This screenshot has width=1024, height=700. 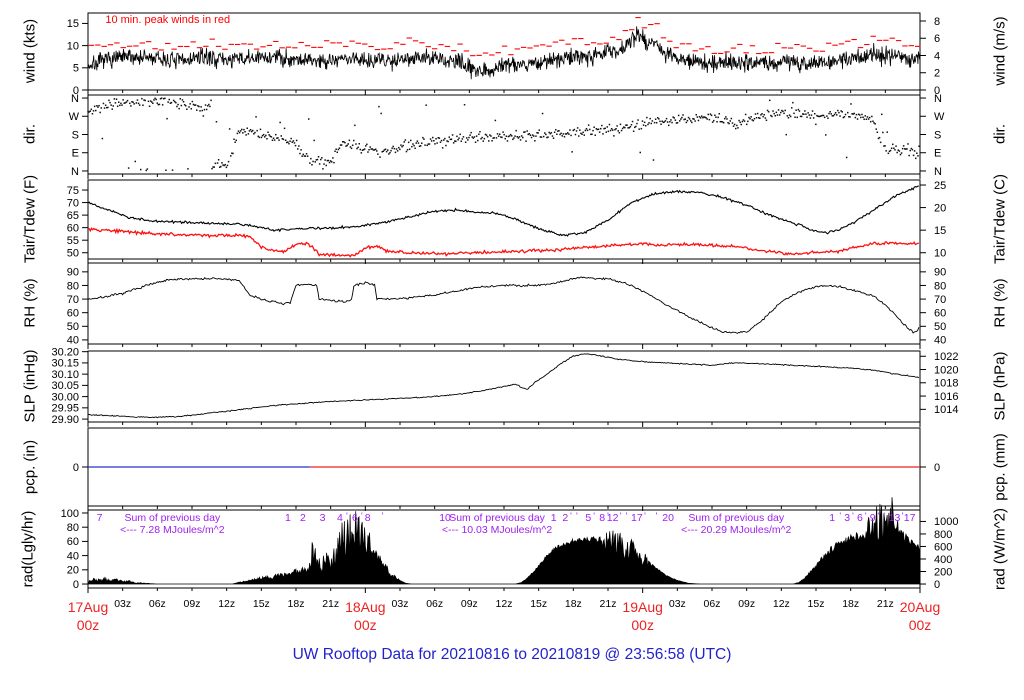 I want to click on rad-right-tick-label: 200, so click(x=943, y=572).